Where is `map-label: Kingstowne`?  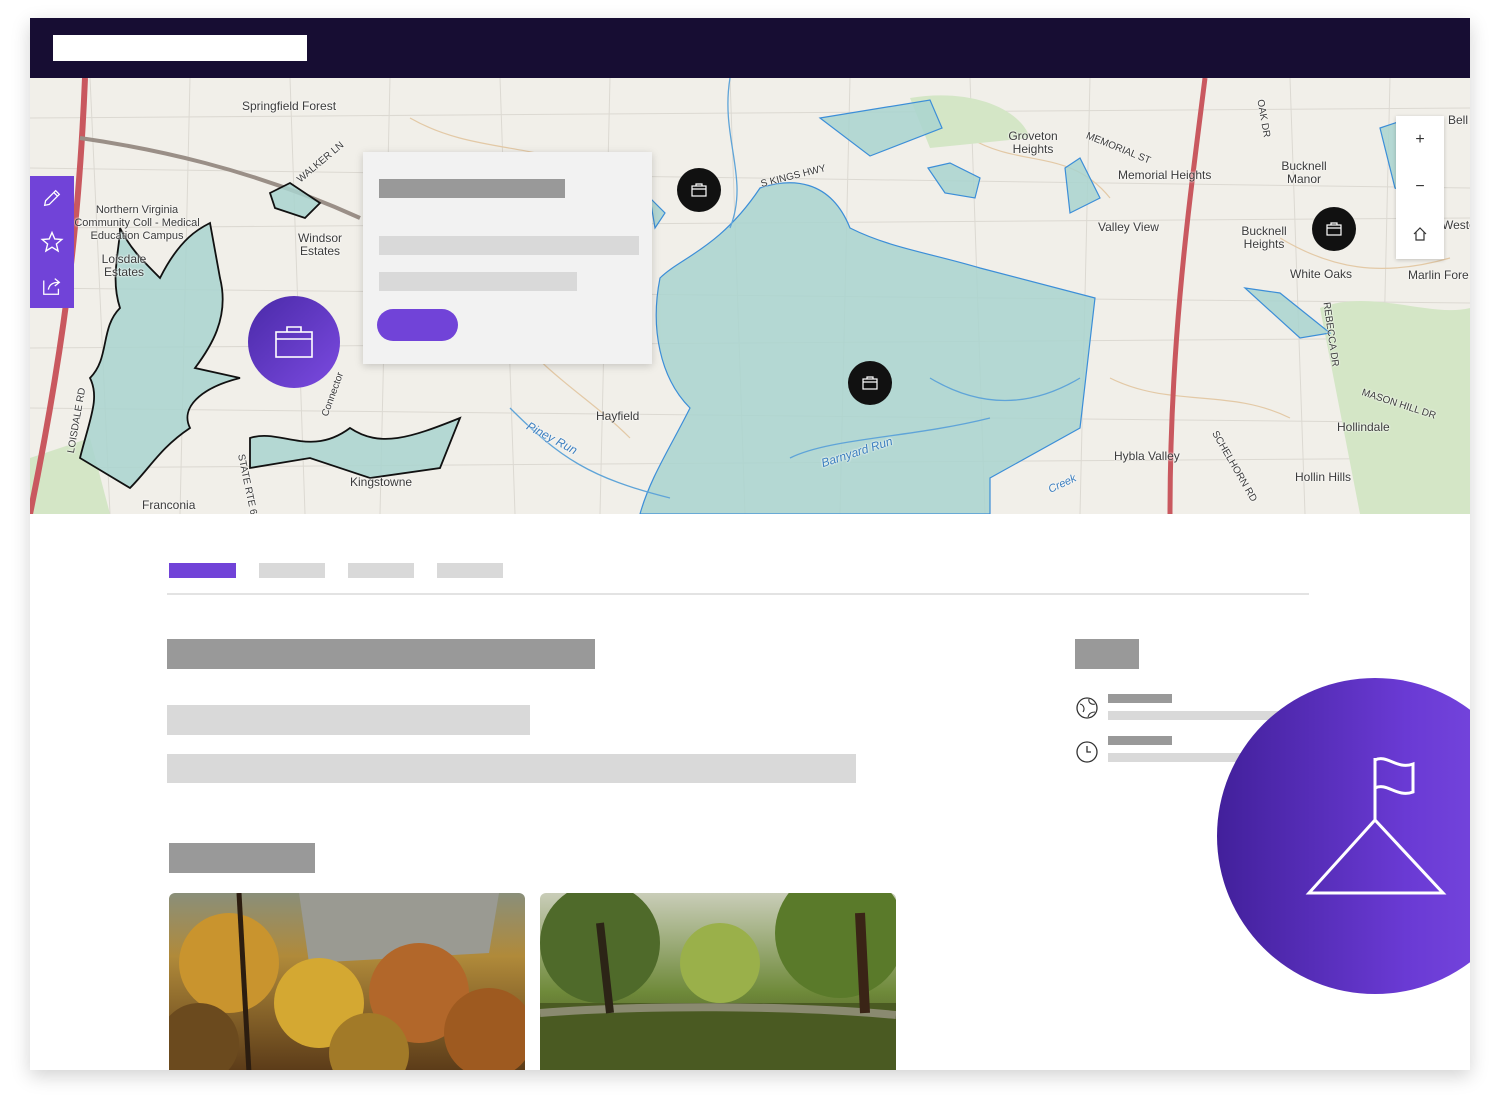 map-label: Kingstowne is located at coordinates (381, 482).